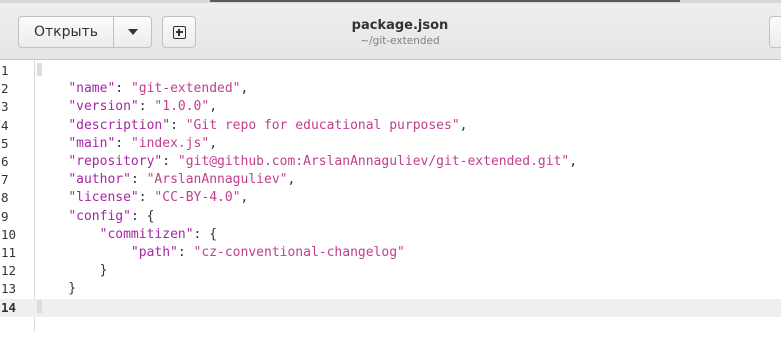 The height and width of the screenshot is (352, 781). I want to click on new-document-button, so click(179, 32).